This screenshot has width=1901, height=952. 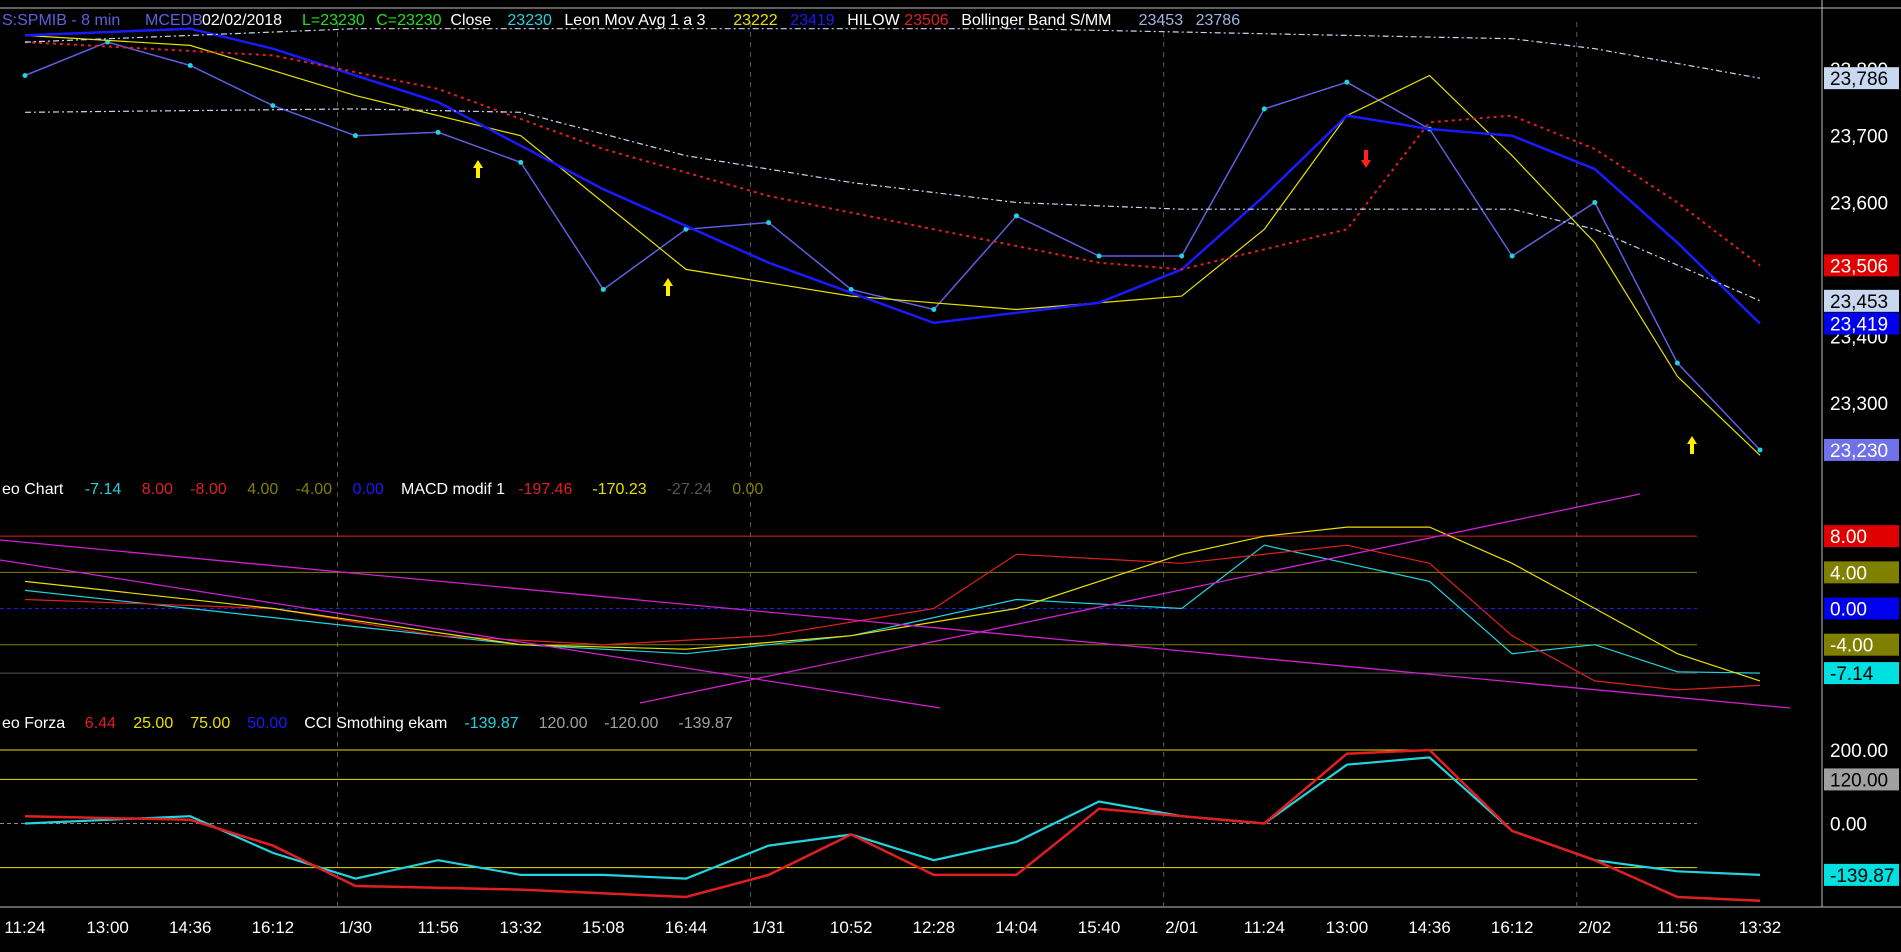 What do you see at coordinates (1099, 927) in the screenshot?
I see `time-label: 15:40` at bounding box center [1099, 927].